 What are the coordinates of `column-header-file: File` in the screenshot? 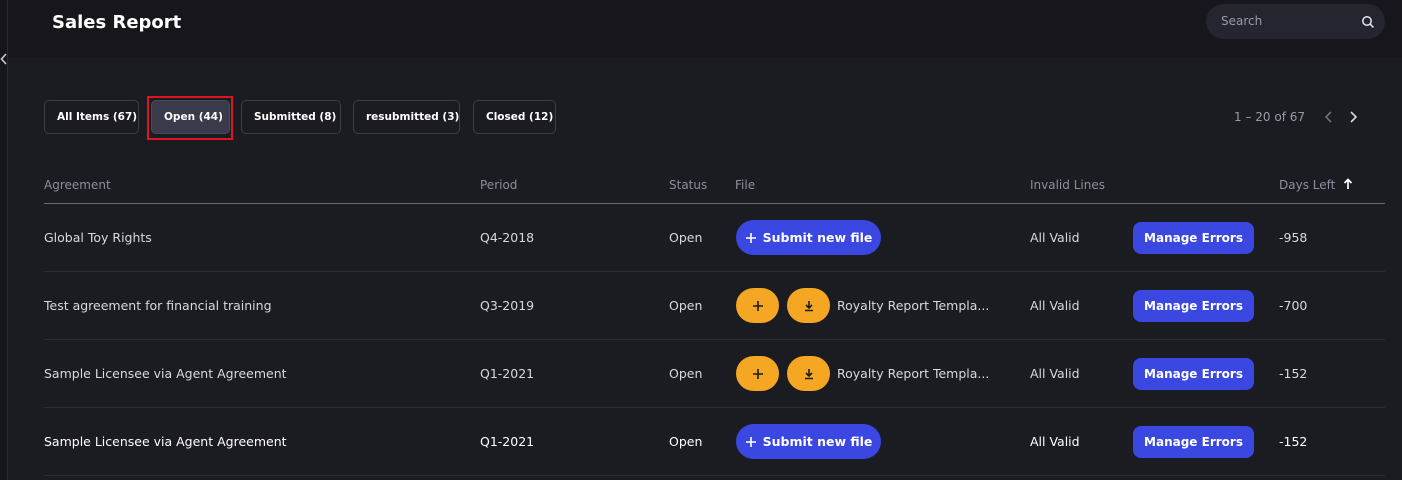 It's located at (745, 185).